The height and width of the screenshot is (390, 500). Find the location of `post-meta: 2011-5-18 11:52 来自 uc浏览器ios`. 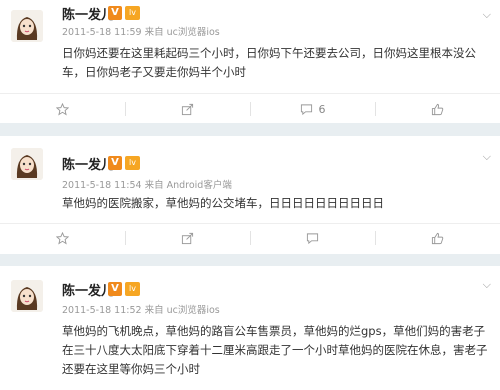

post-meta: 2011-5-18 11:52 来自 uc浏览器ios is located at coordinates (141, 309).